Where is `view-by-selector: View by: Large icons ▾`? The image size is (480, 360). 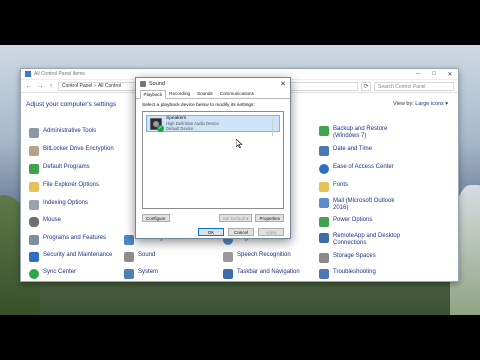
view-by-selector: View by: Large icons ▾ is located at coordinates (420, 104).